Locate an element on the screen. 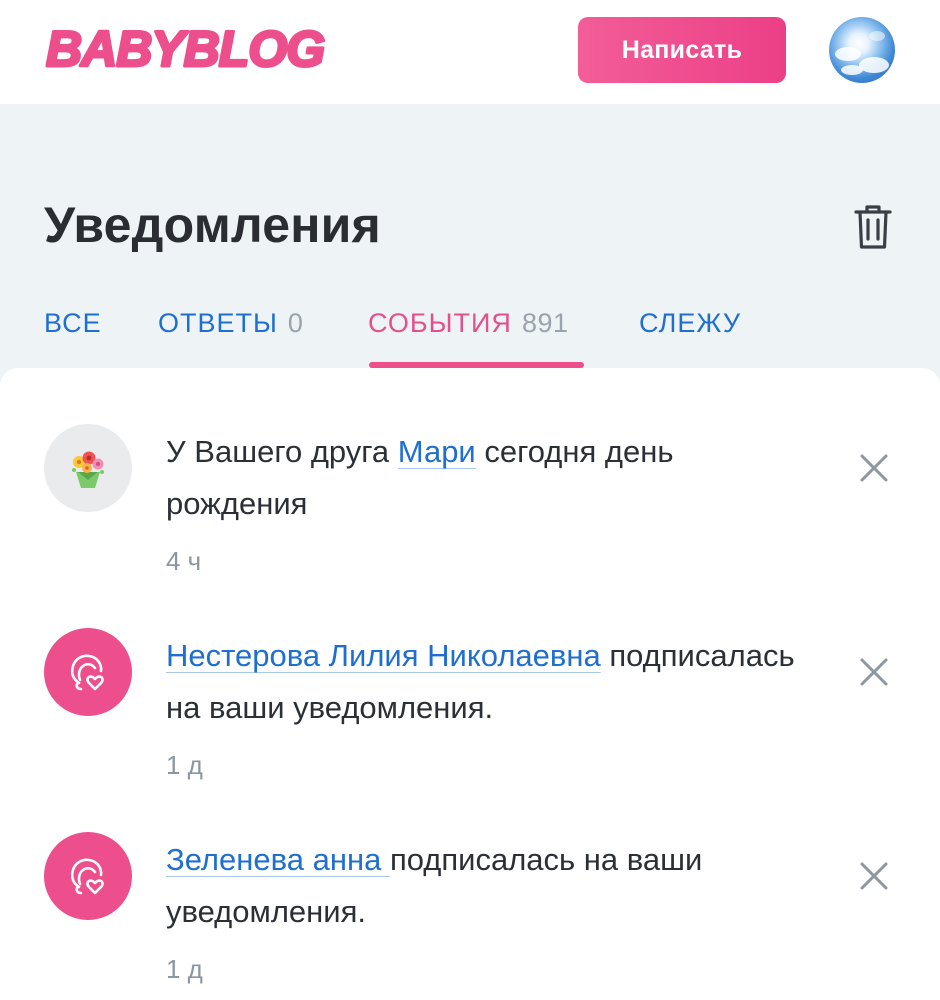 This screenshot has height=1000, width=940. tab-following-label: СЛЕЖУ is located at coordinates (690, 323).